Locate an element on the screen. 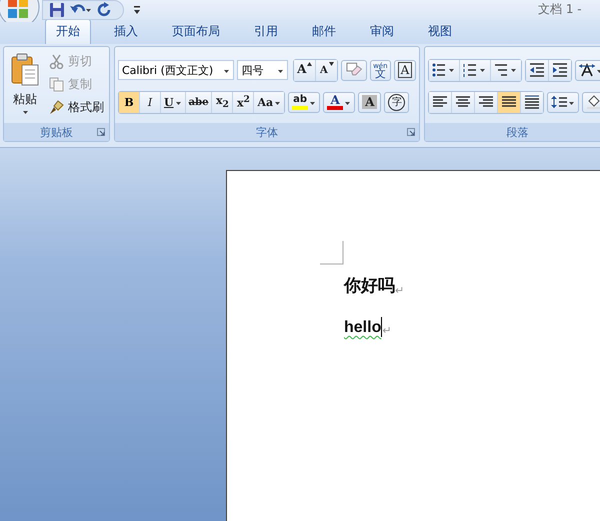 Image resolution: width=600 pixels, height=521 pixels. enclose-characters-button: 字 is located at coordinates (397, 102).